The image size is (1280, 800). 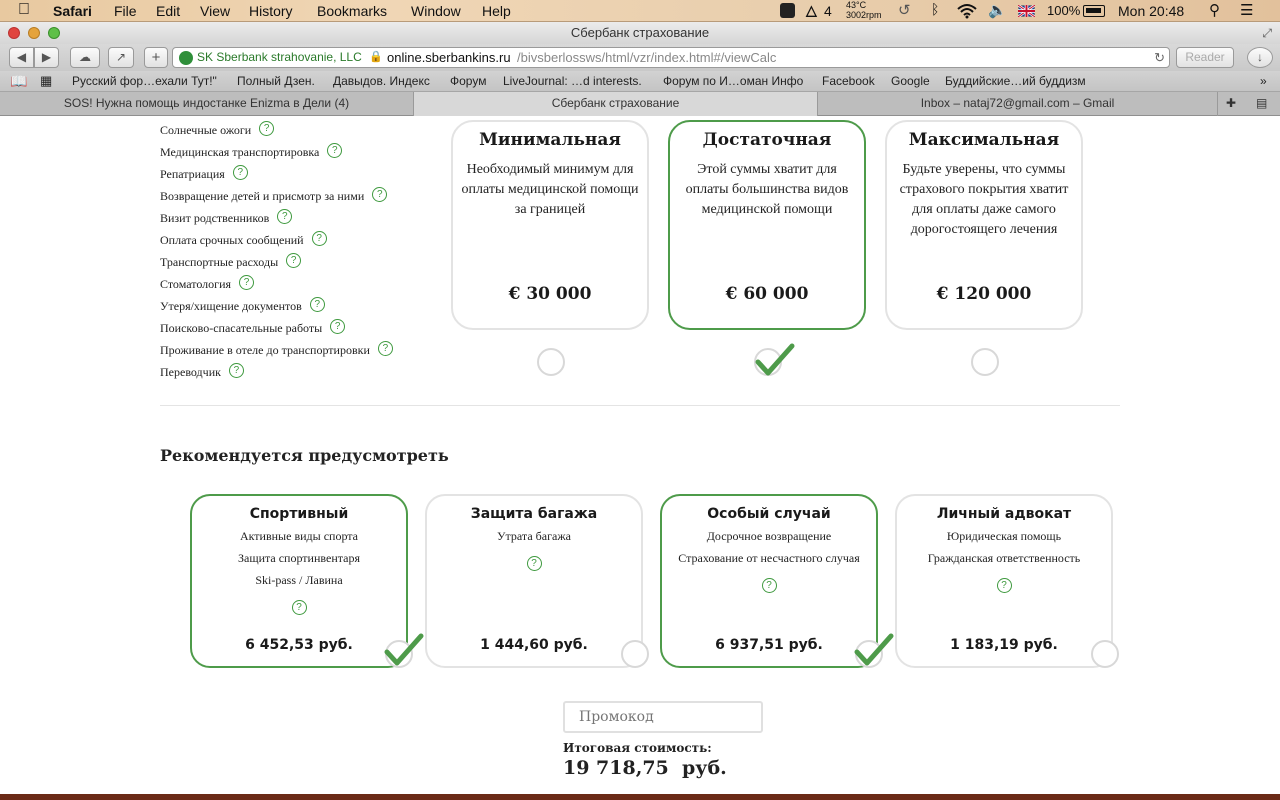 I want to click on option-price: 6 937,51 руб., so click(x=769, y=645).